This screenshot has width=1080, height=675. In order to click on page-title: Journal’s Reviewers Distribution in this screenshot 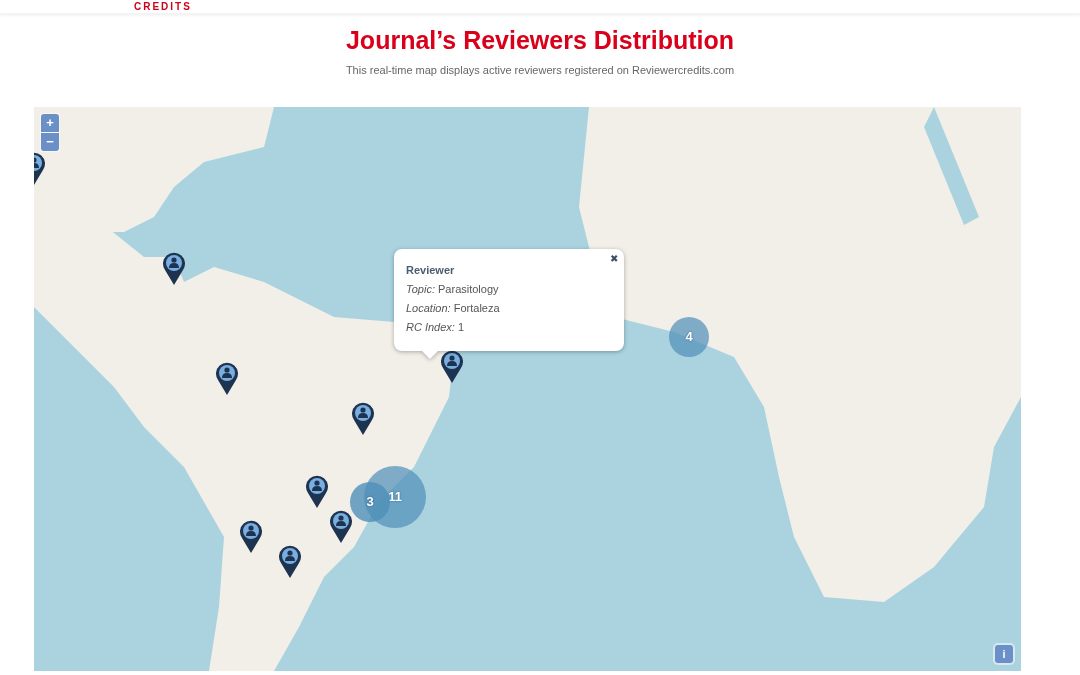, I will do `click(540, 40)`.